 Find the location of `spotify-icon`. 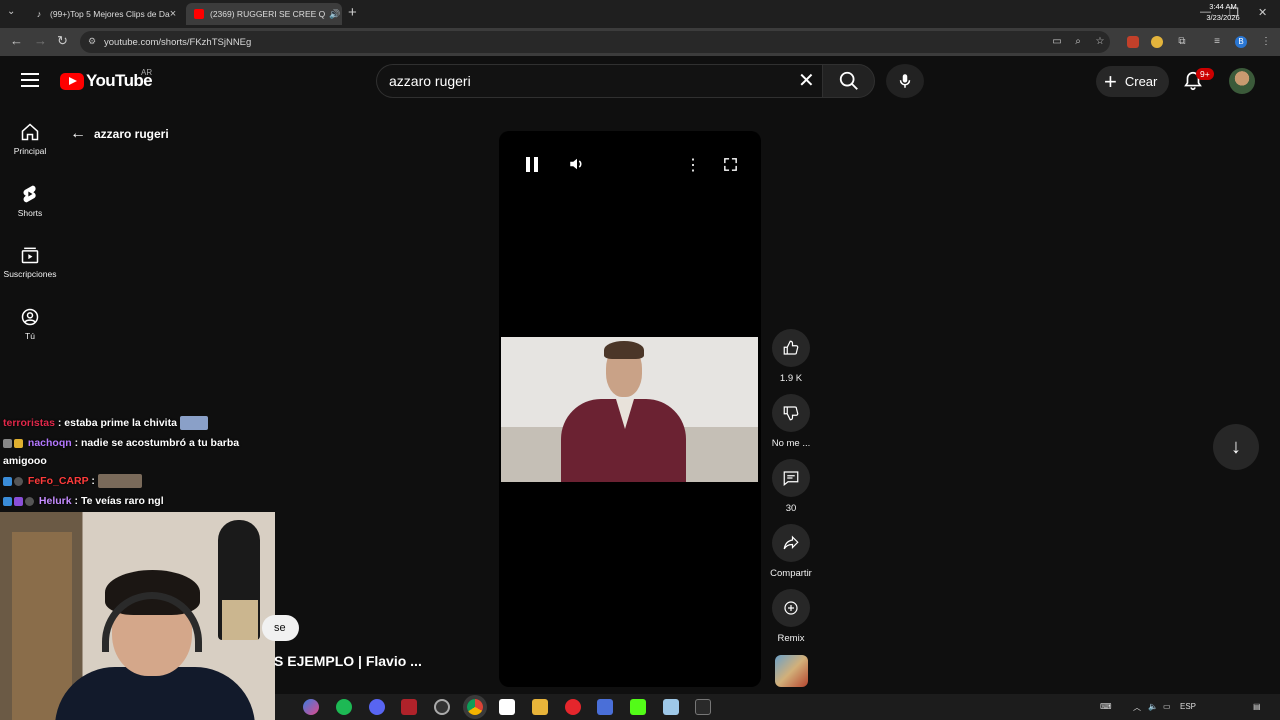

spotify-icon is located at coordinates (344, 707).